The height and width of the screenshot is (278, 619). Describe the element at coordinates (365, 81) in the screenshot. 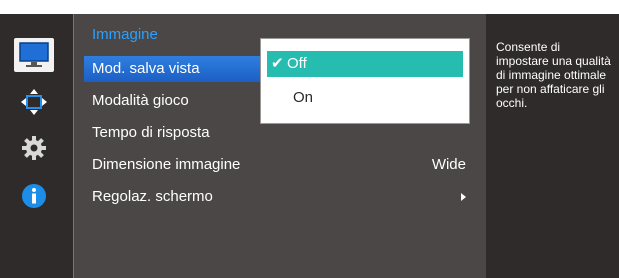

I see `option-popup: ✔ Off On` at that location.